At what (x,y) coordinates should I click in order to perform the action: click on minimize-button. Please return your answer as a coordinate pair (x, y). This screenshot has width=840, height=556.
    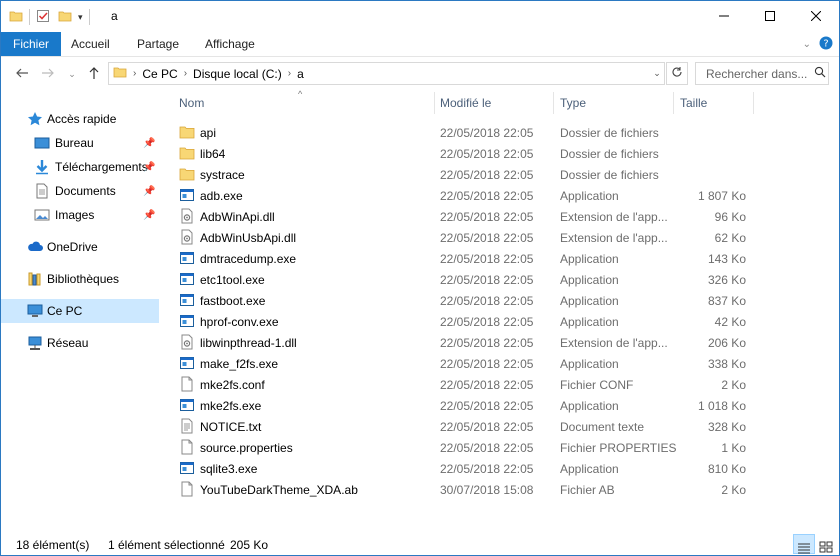
    Looking at the image, I should click on (724, 16).